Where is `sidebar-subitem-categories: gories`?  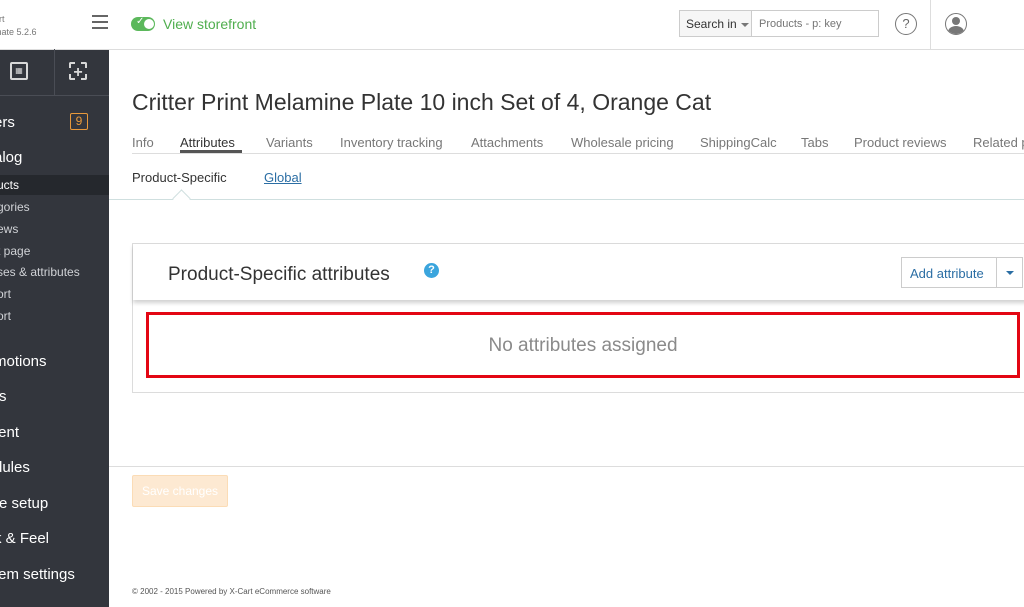
sidebar-subitem-categories: gories is located at coordinates (54, 207).